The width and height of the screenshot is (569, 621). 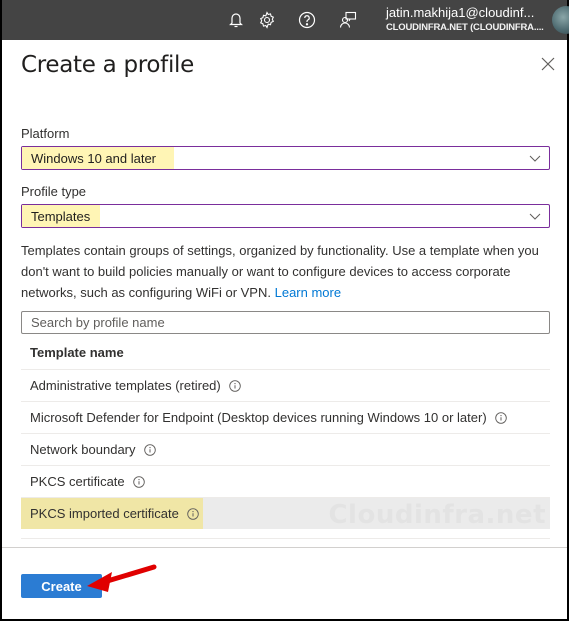 I want to click on watermark: Cloudinfra.net, so click(x=437, y=515).